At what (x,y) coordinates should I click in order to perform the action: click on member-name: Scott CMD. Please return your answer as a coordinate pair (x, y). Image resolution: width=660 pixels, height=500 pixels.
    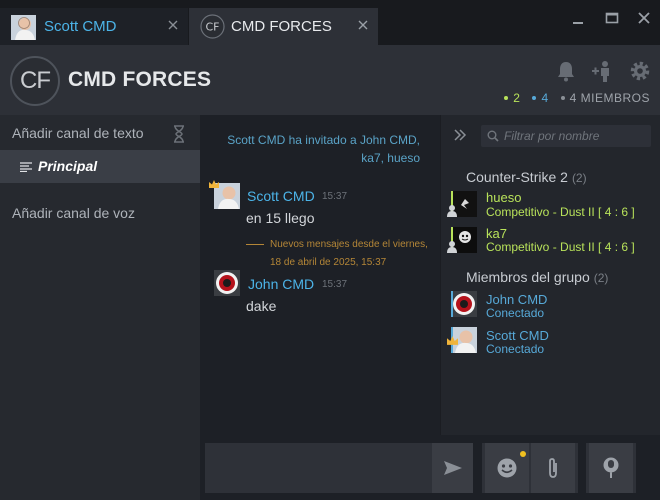
    Looking at the image, I should click on (517, 335).